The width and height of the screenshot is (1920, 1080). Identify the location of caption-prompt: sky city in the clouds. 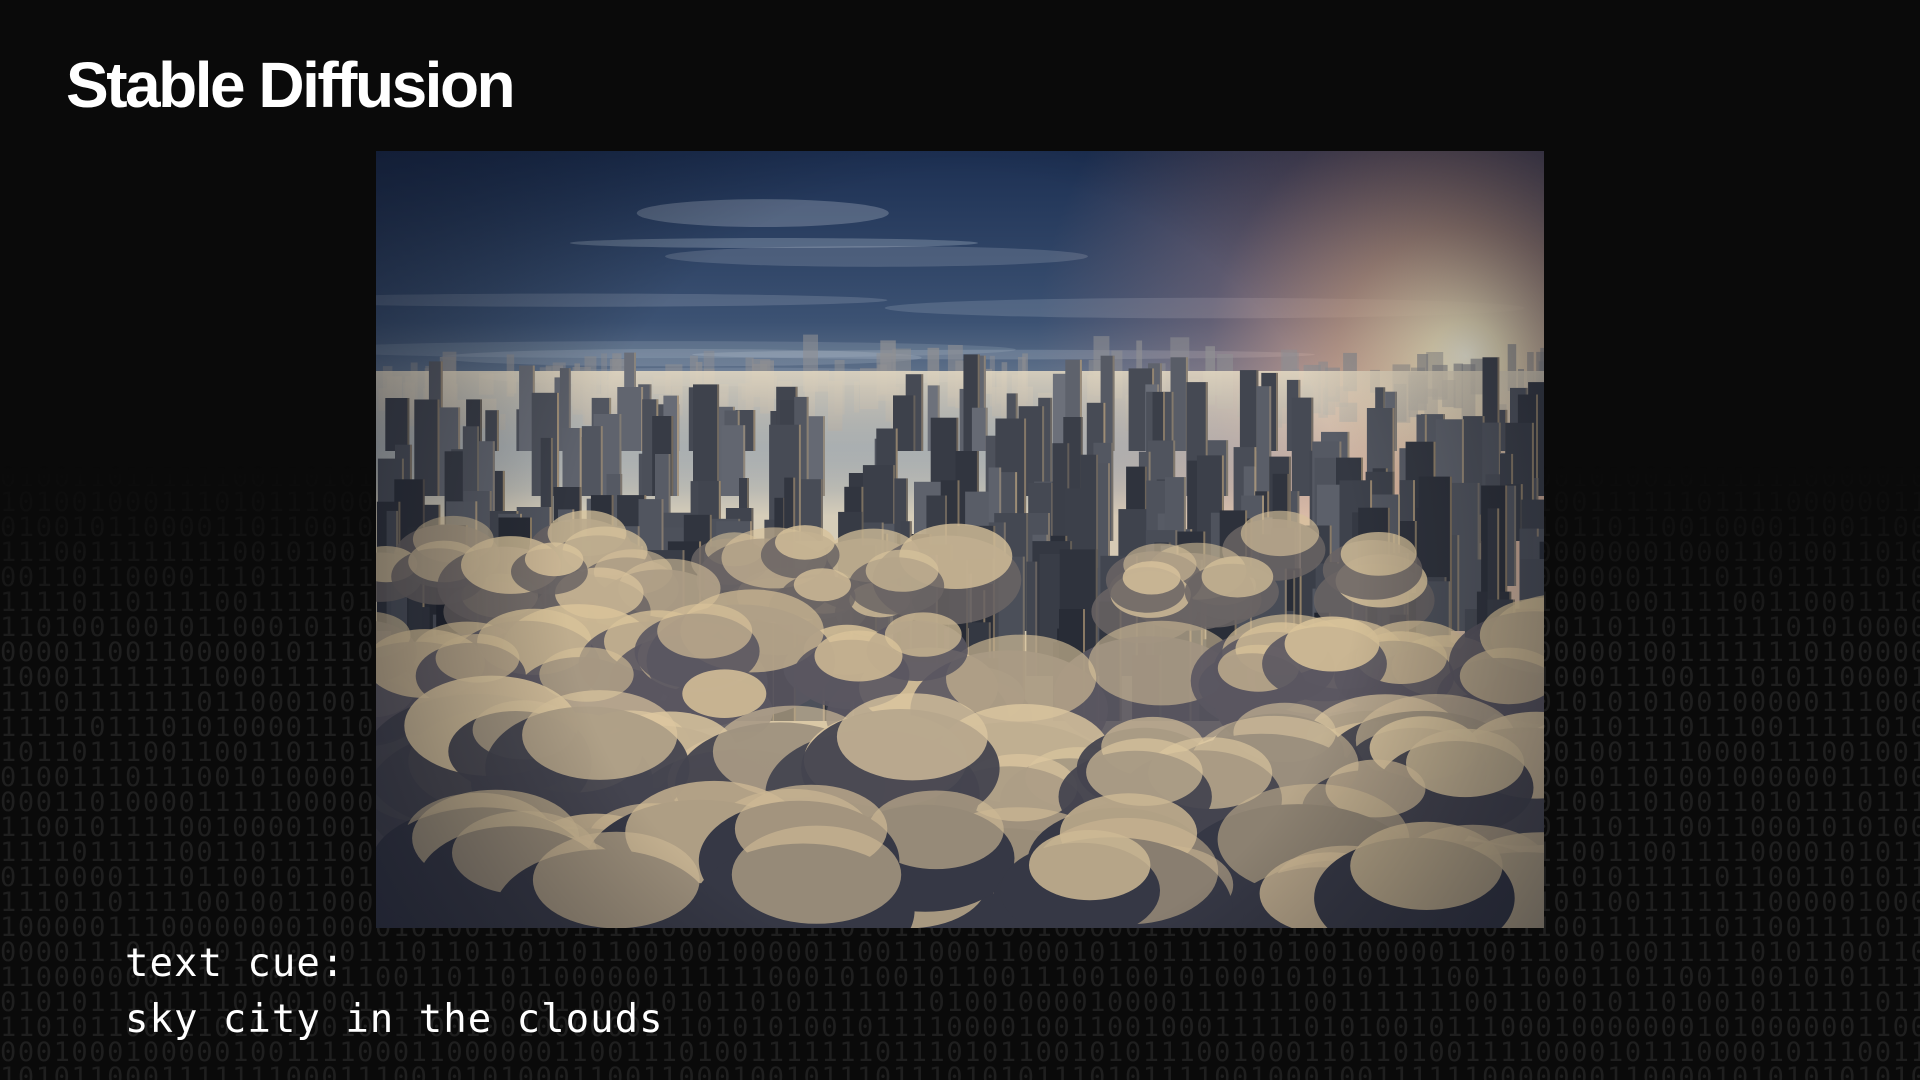
(394, 1019).